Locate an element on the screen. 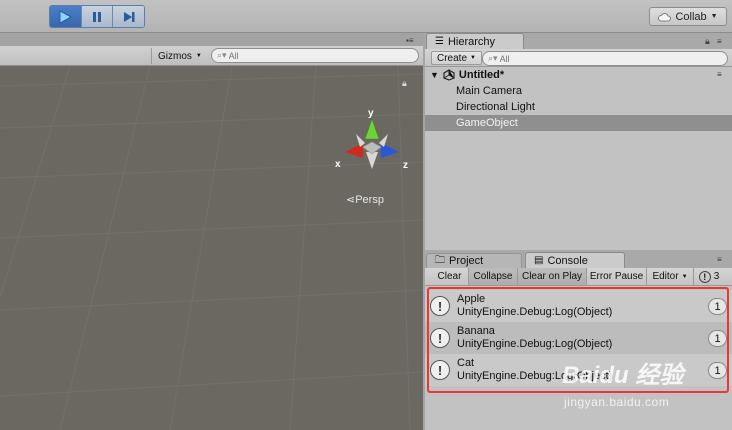  projection-label: ⋖Persp is located at coordinates (365, 199).